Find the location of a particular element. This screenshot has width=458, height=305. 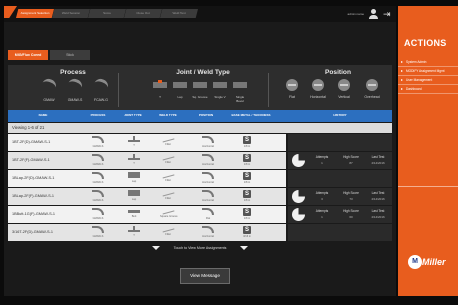

divider is located at coordinates (118, 90).